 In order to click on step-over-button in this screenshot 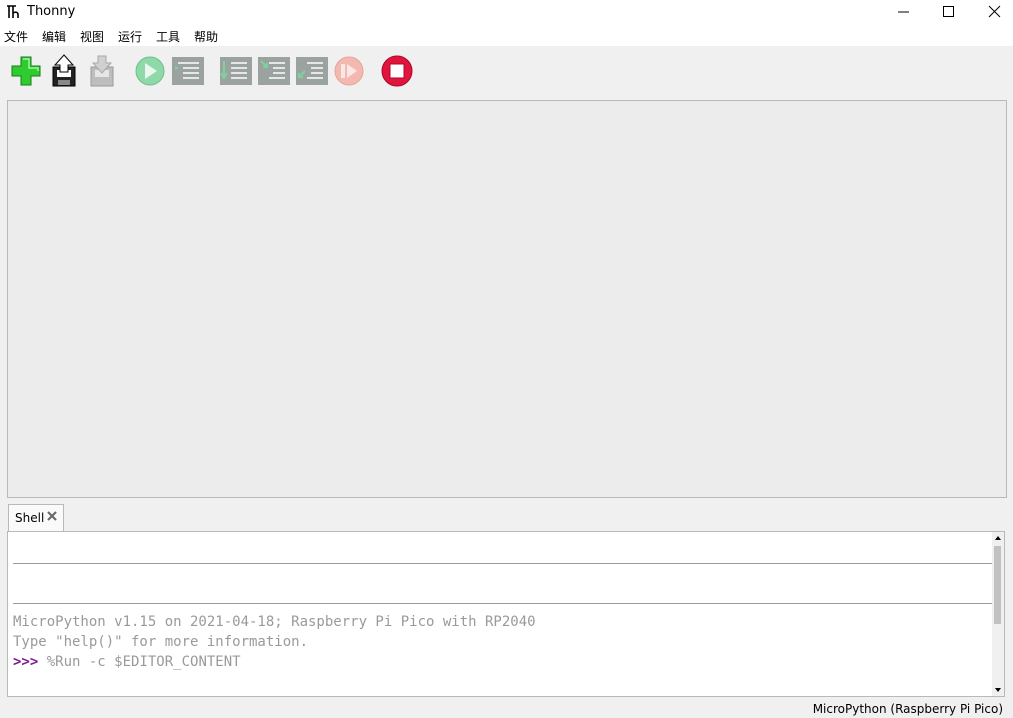, I will do `click(235, 71)`.